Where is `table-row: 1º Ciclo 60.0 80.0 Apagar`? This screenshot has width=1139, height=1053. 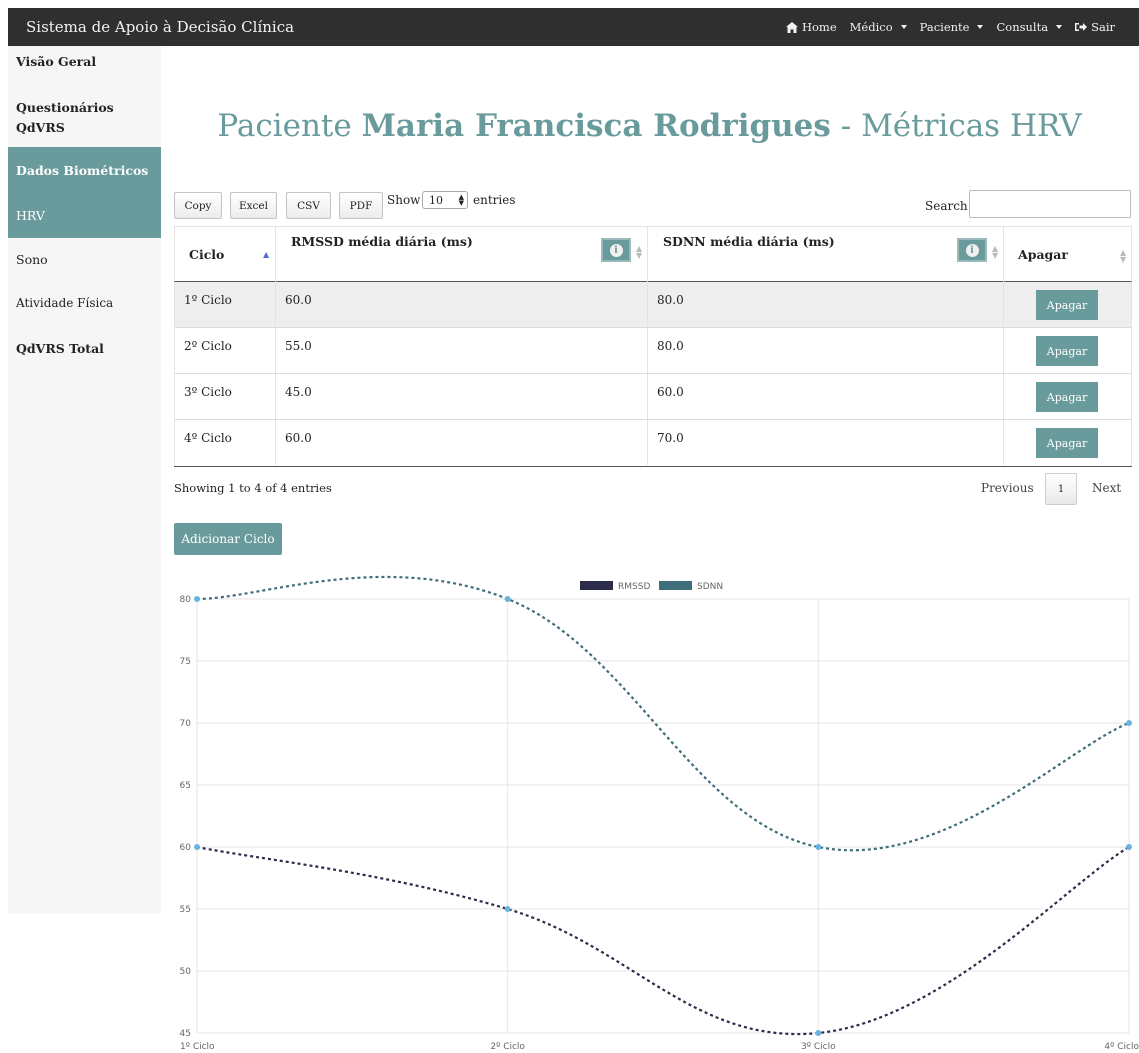
table-row: 1º Ciclo 60.0 80.0 Apagar is located at coordinates (653, 305).